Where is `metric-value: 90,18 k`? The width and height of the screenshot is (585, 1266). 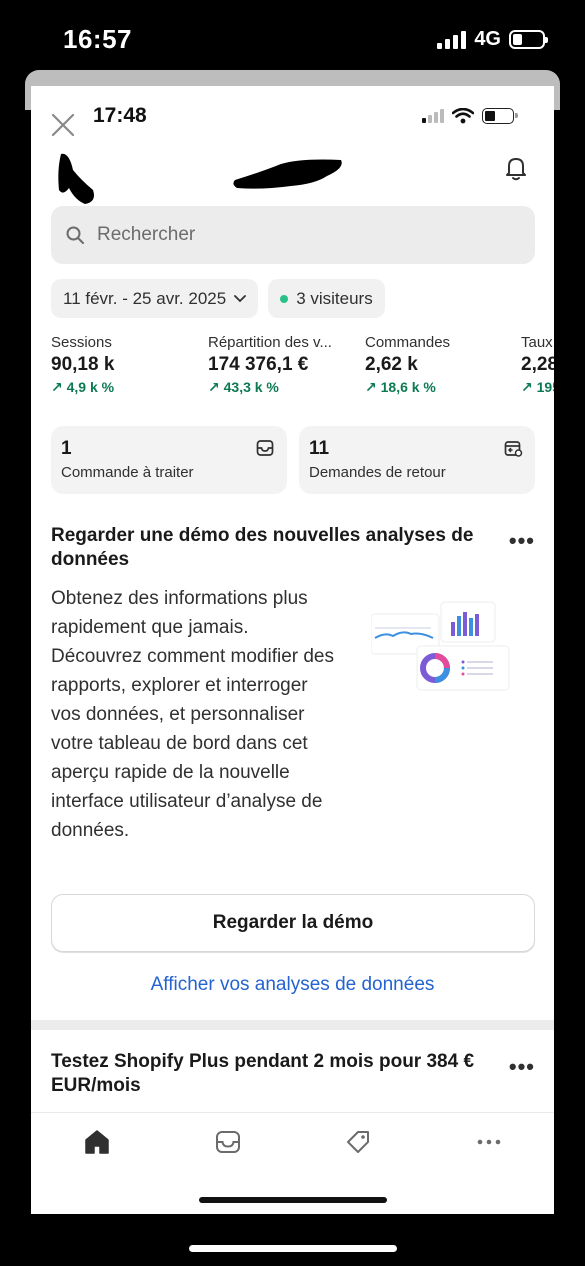 metric-value: 90,18 k is located at coordinates (83, 364).